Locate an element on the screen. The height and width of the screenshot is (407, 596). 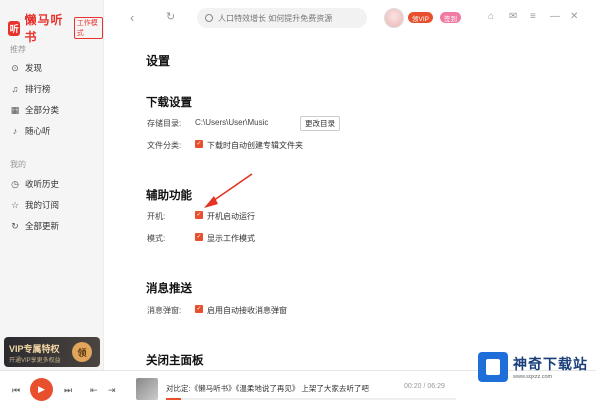
track-time: 00:20 / 06:29 is located at coordinates (424, 386).